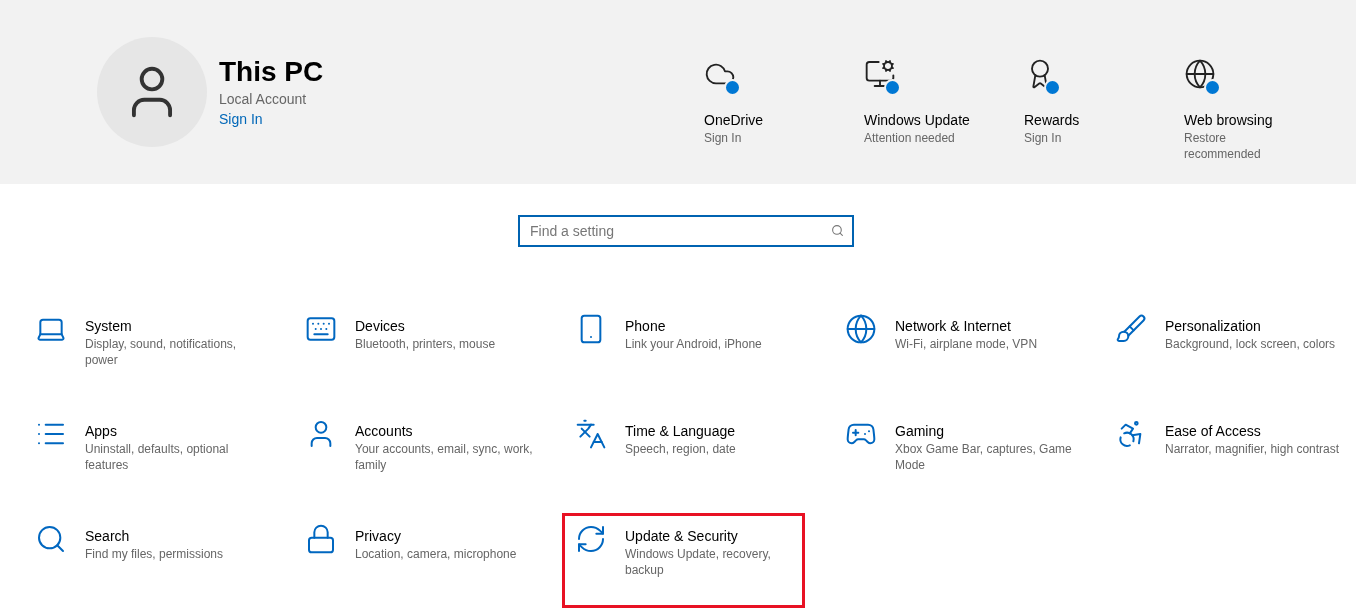 This screenshot has height=608, width=1356. I want to click on settings-category: Search Find my files, permissions, so click(143, 560).